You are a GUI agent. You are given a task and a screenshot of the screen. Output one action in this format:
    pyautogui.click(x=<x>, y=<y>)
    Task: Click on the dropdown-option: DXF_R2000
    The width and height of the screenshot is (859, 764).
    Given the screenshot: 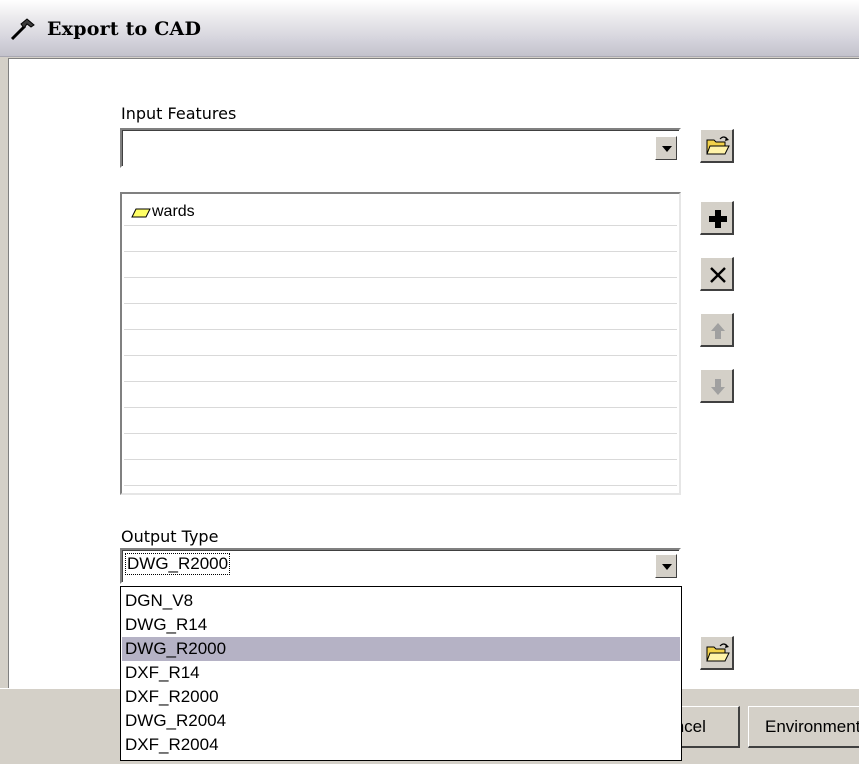 What is the action you would take?
    pyautogui.click(x=401, y=697)
    